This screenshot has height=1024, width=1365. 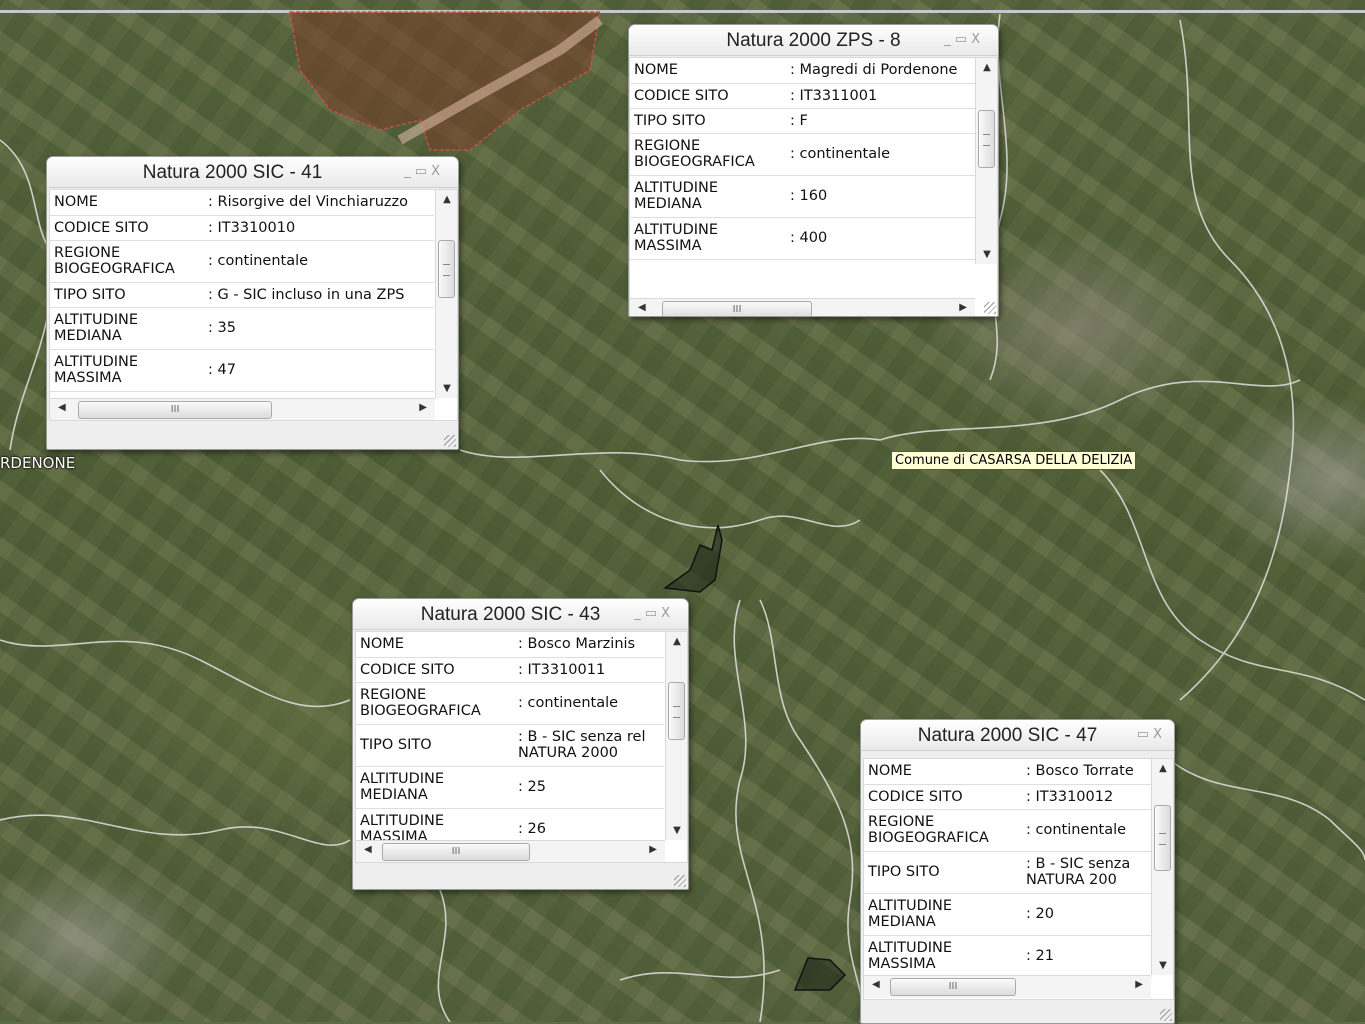 I want to click on table-row: ALTITUDINE MASSIMA: 47, so click(x=242, y=370).